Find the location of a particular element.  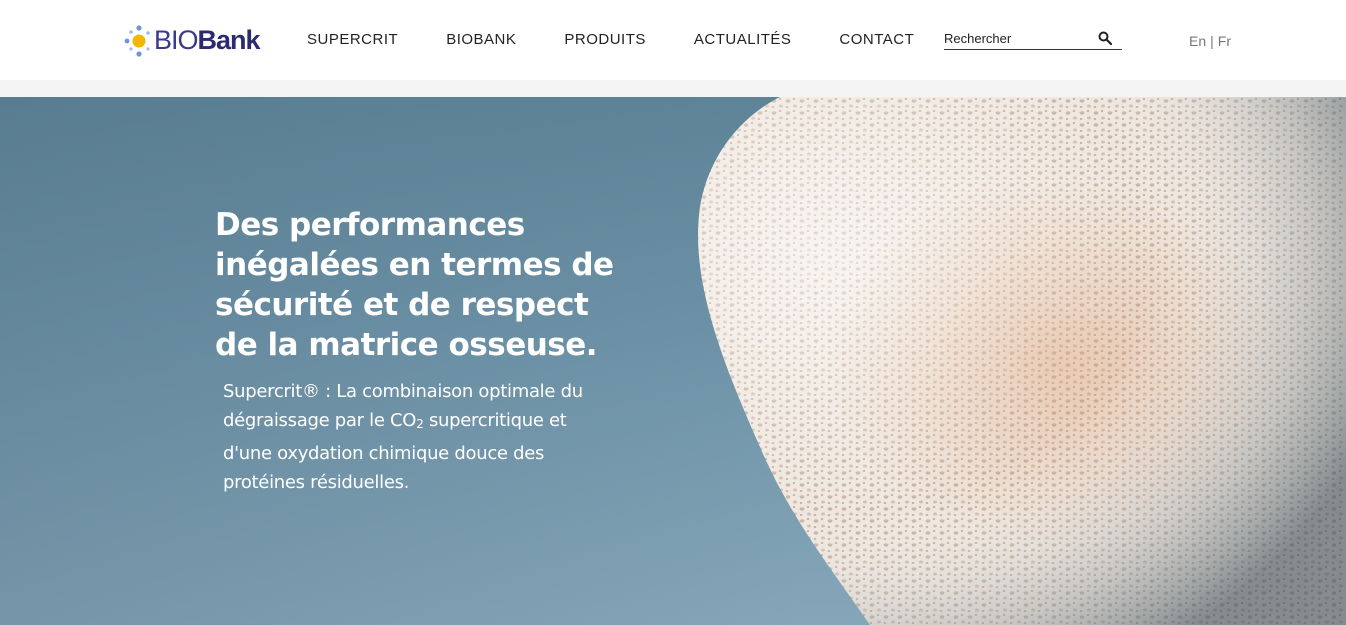

biobank-logo: BIO Bank is located at coordinates (191, 40).